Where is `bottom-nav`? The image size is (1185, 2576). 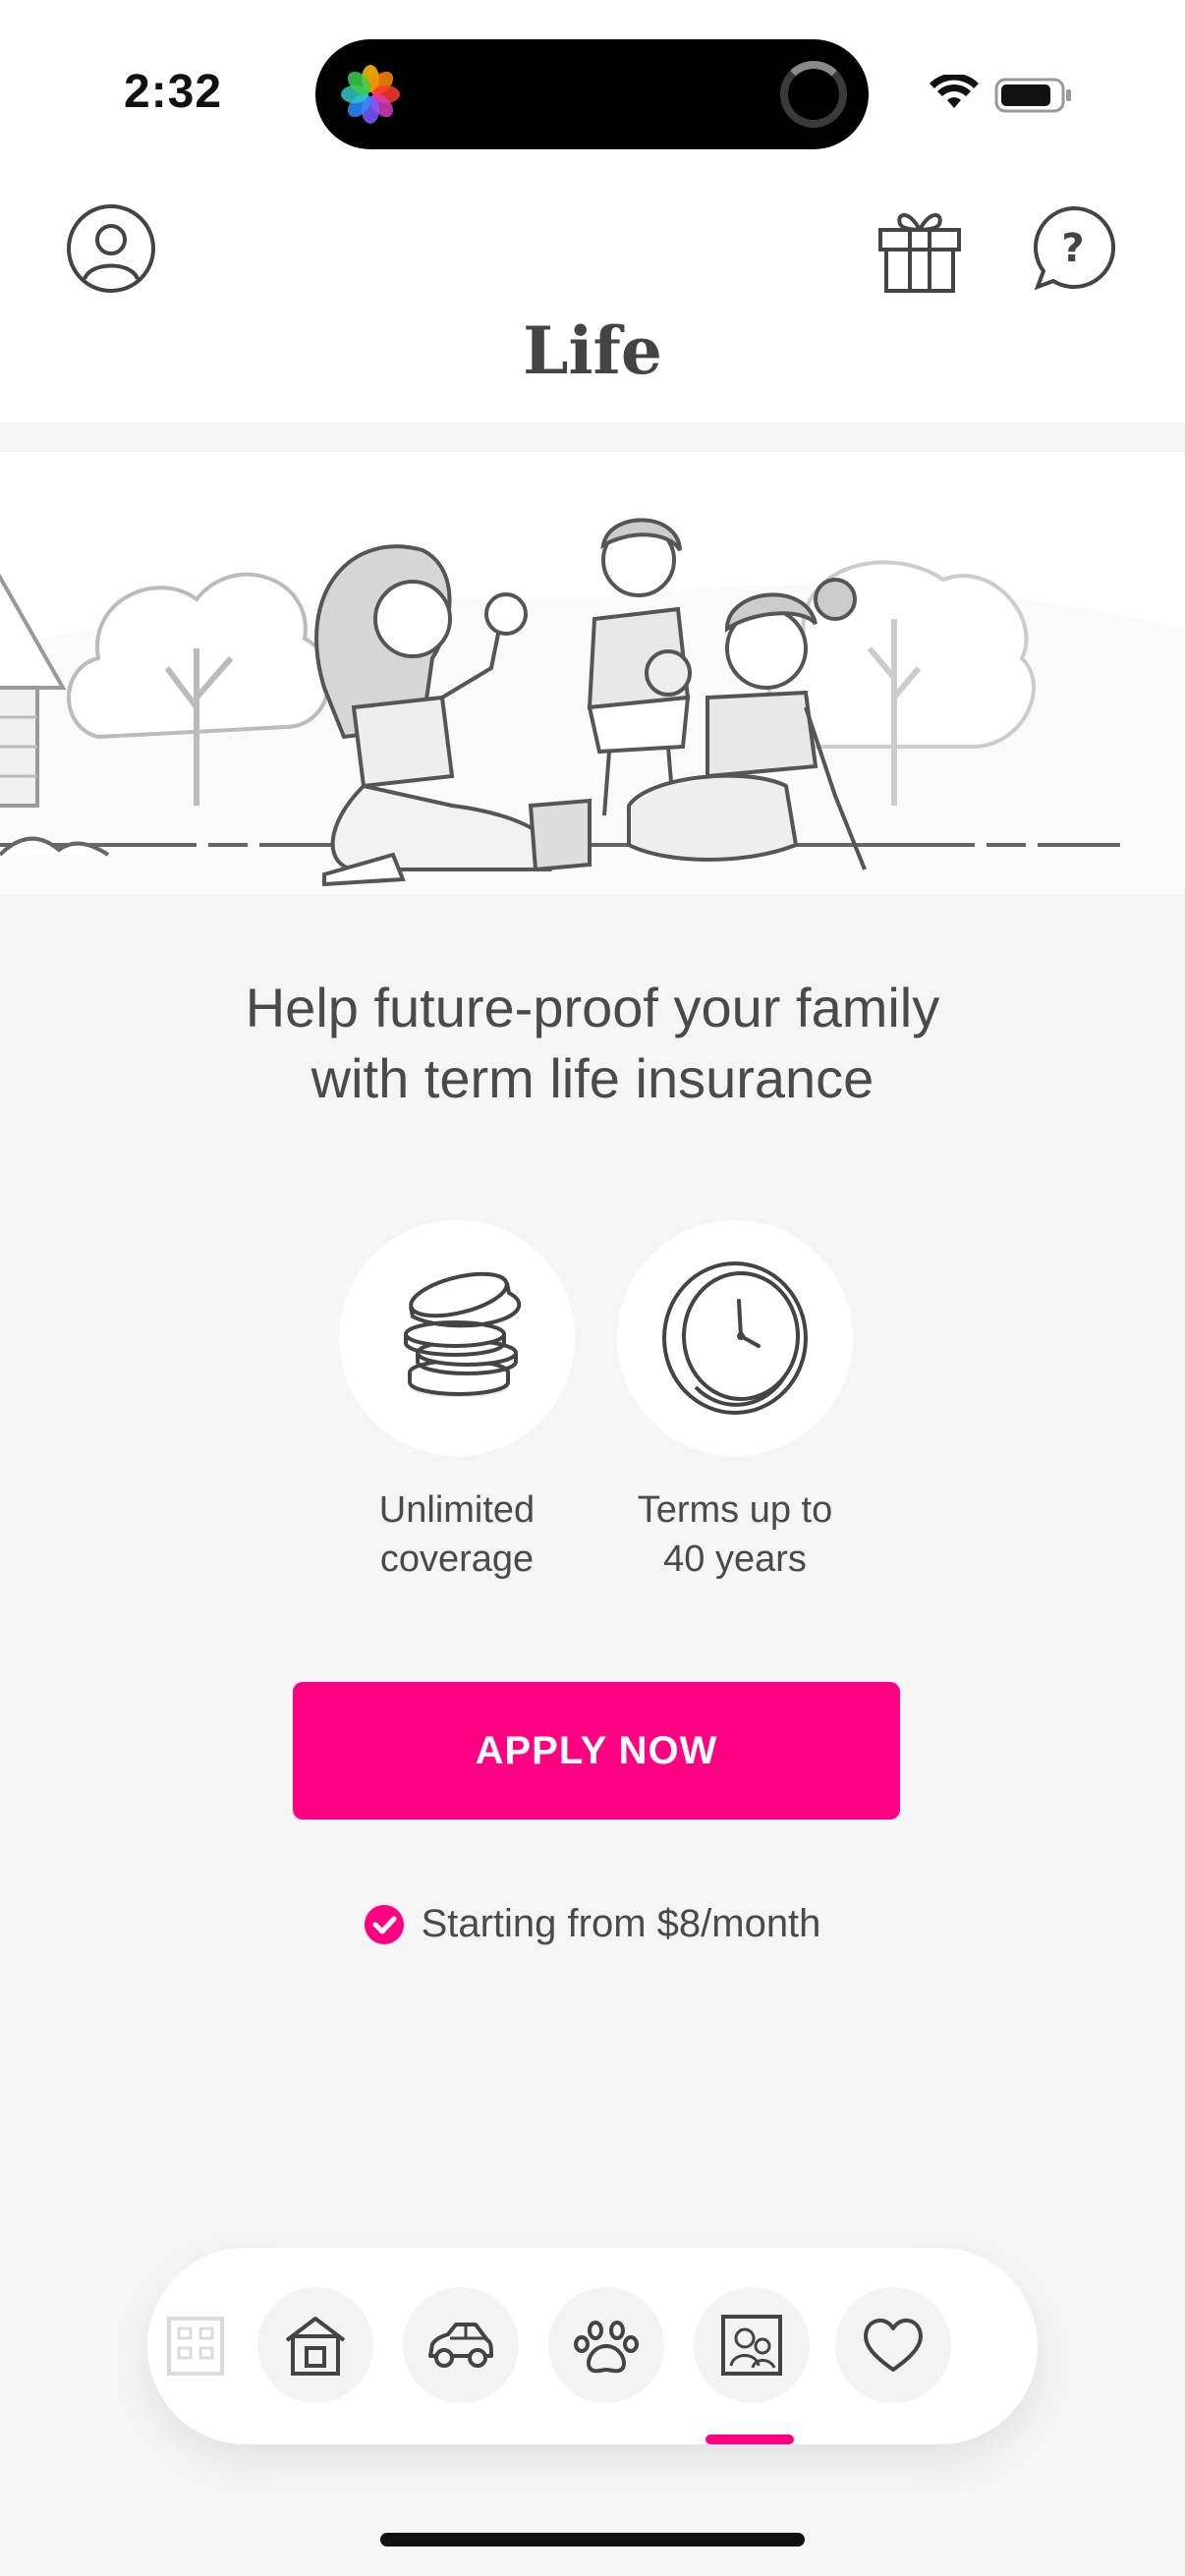
bottom-nav is located at coordinates (592, 2346).